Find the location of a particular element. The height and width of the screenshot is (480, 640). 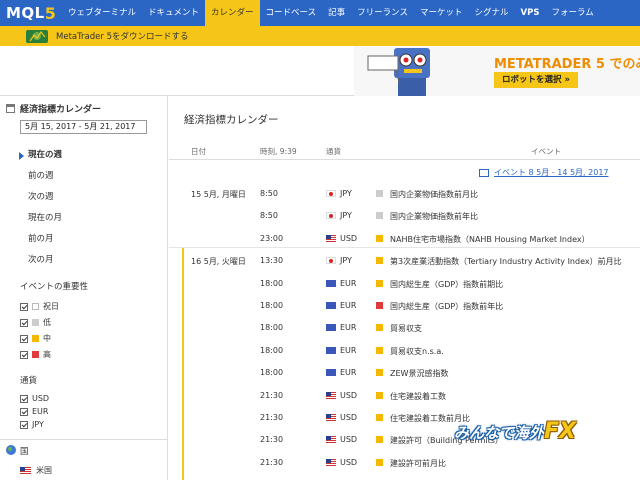

back-arrow-icon is located at coordinates (484, 172).